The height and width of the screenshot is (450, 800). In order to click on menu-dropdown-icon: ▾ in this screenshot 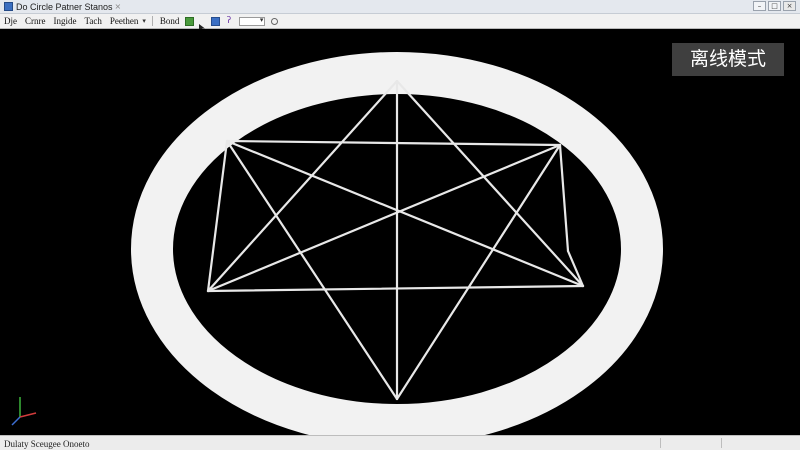, I will do `click(145, 21)`.